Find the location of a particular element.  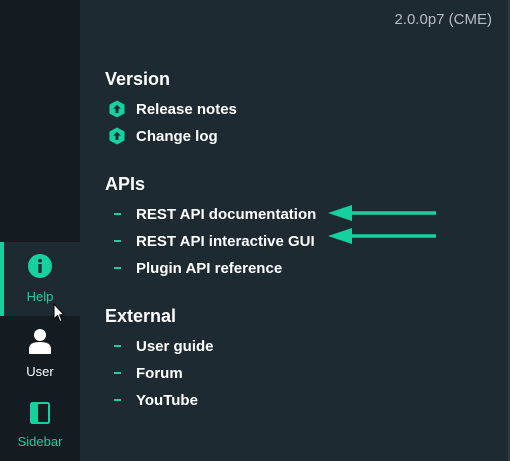

sidebar-icon is located at coordinates (40, 415).